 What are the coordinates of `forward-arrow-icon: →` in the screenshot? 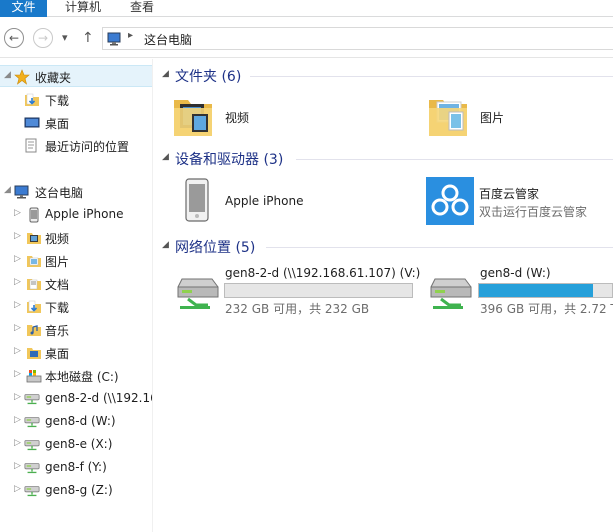 It's located at (43, 38).